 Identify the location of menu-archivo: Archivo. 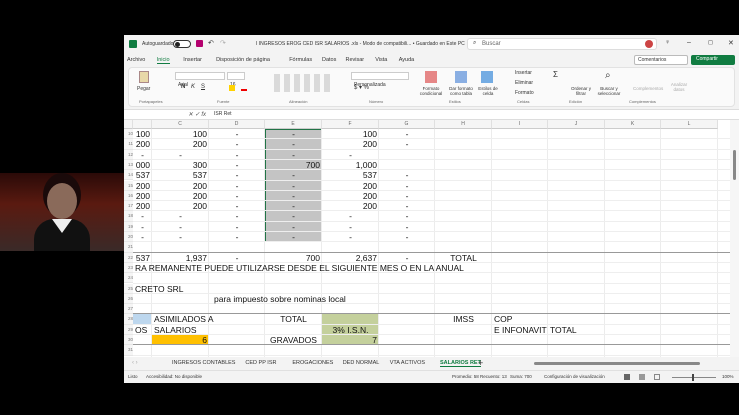
(136, 60).